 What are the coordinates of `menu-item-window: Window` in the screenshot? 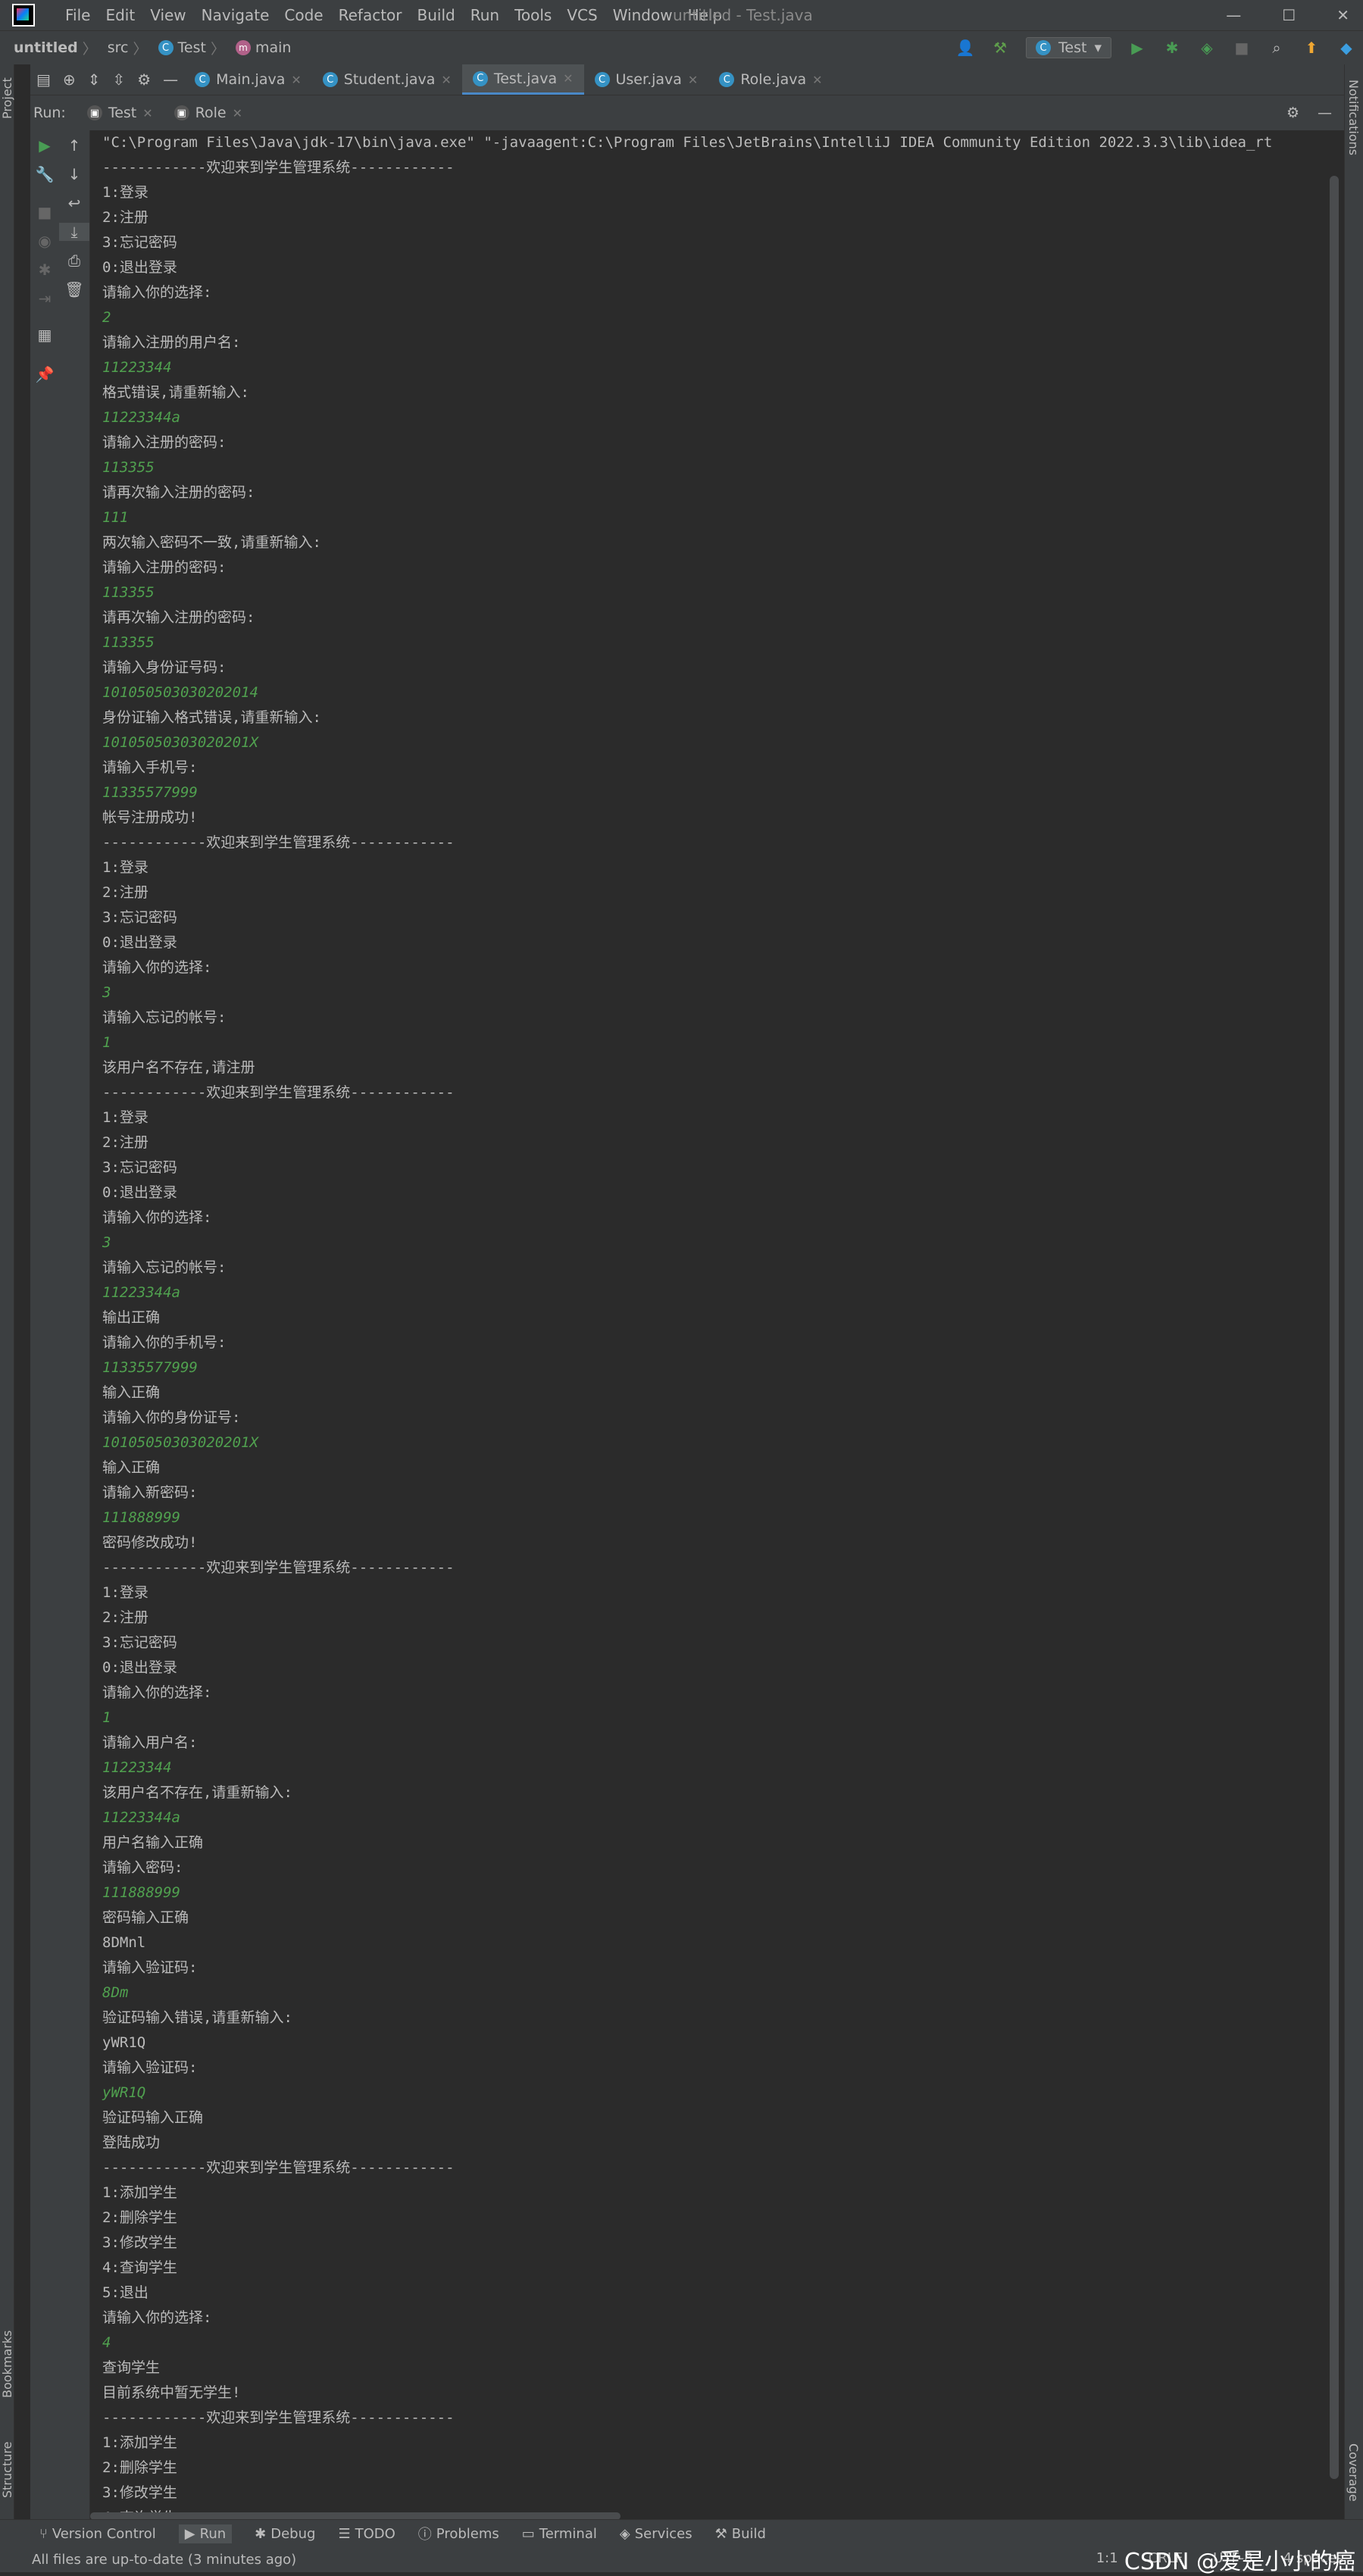 It's located at (642, 15).